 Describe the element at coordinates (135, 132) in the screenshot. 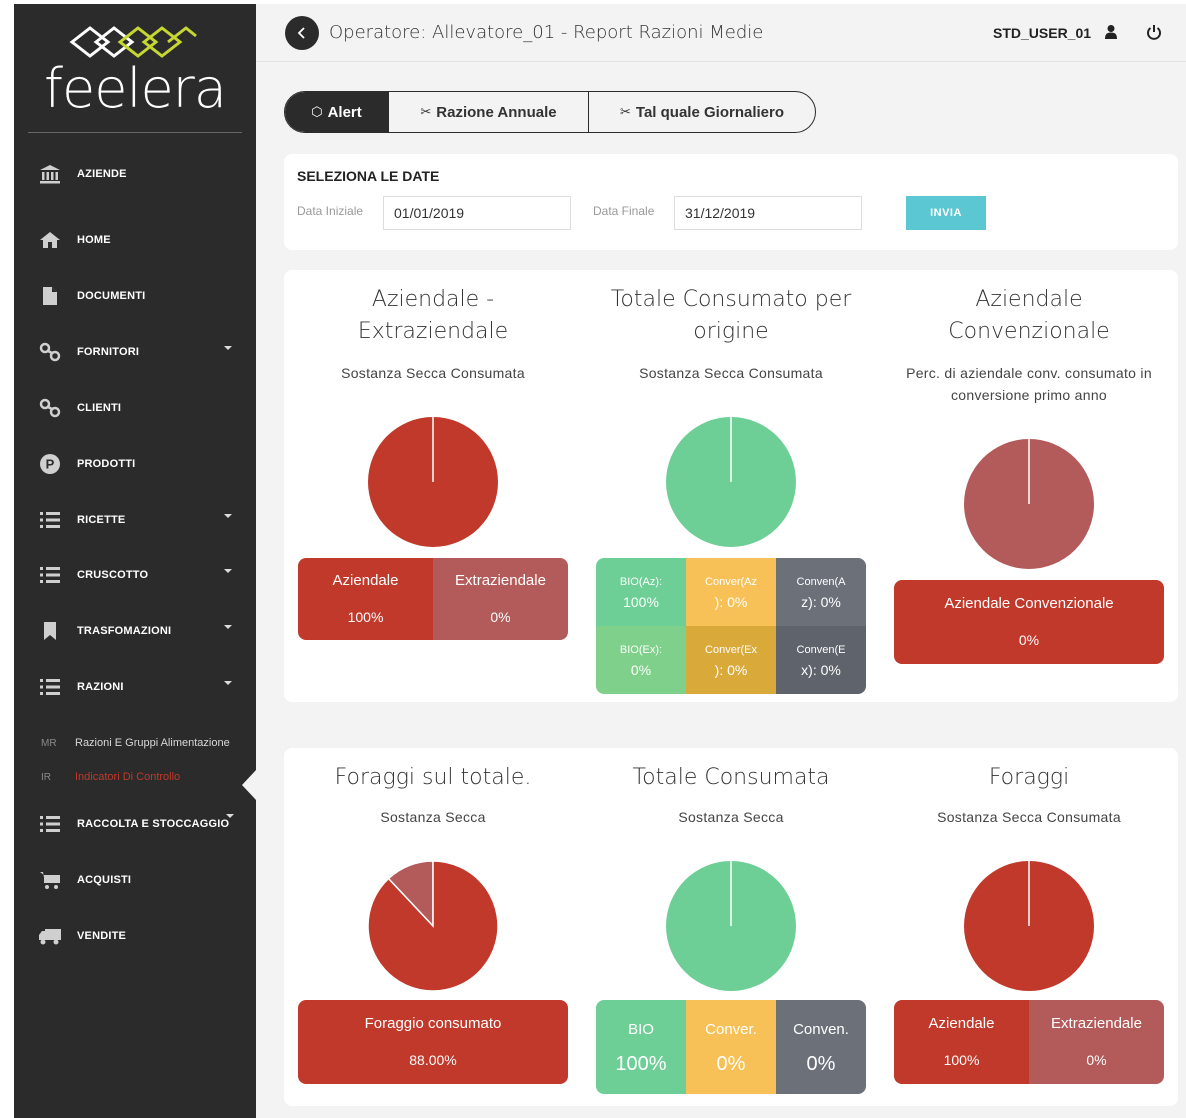

I see `logo-divider` at that location.